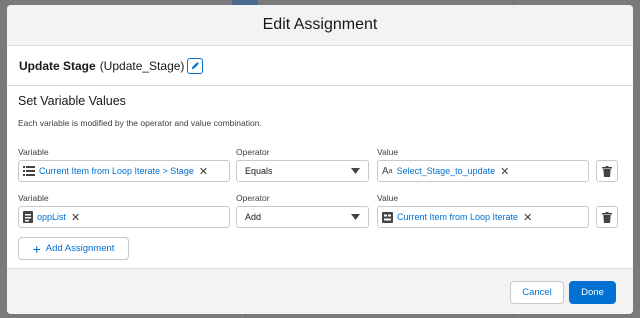 This screenshot has height=318, width=640. I want to click on value-pill-label: Current Item from Loop Iterate, so click(458, 217).